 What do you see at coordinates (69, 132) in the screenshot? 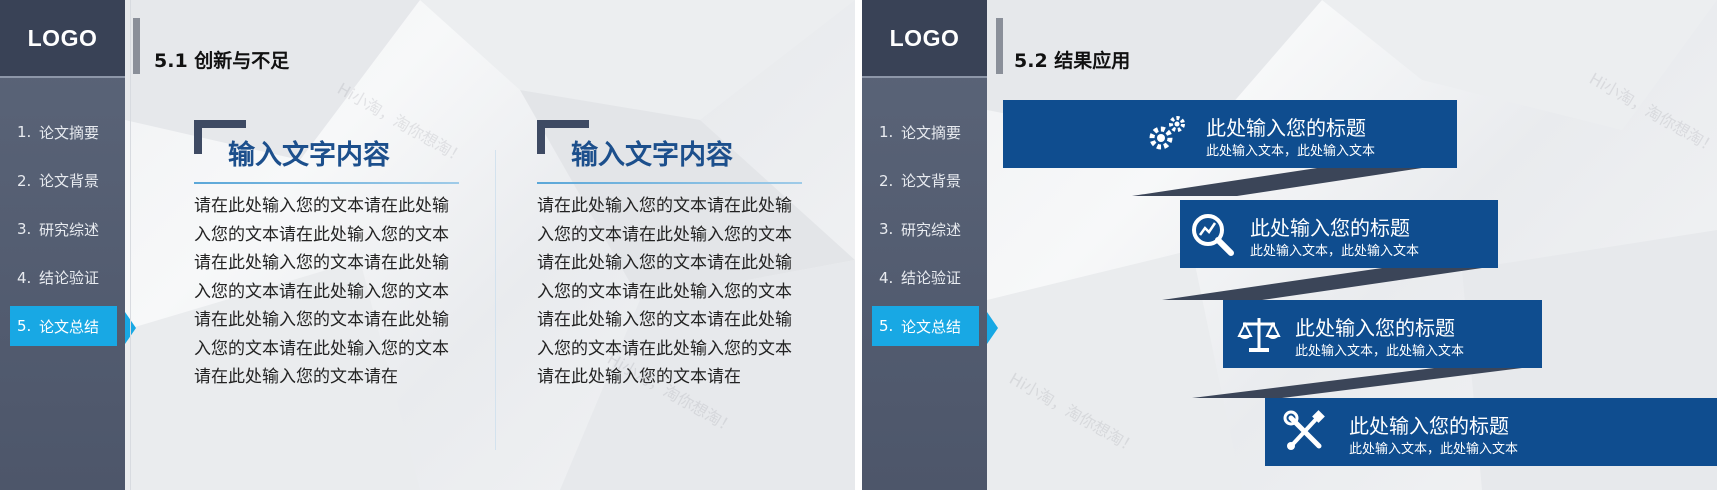
I see `menu-label: 论文摘要` at bounding box center [69, 132].